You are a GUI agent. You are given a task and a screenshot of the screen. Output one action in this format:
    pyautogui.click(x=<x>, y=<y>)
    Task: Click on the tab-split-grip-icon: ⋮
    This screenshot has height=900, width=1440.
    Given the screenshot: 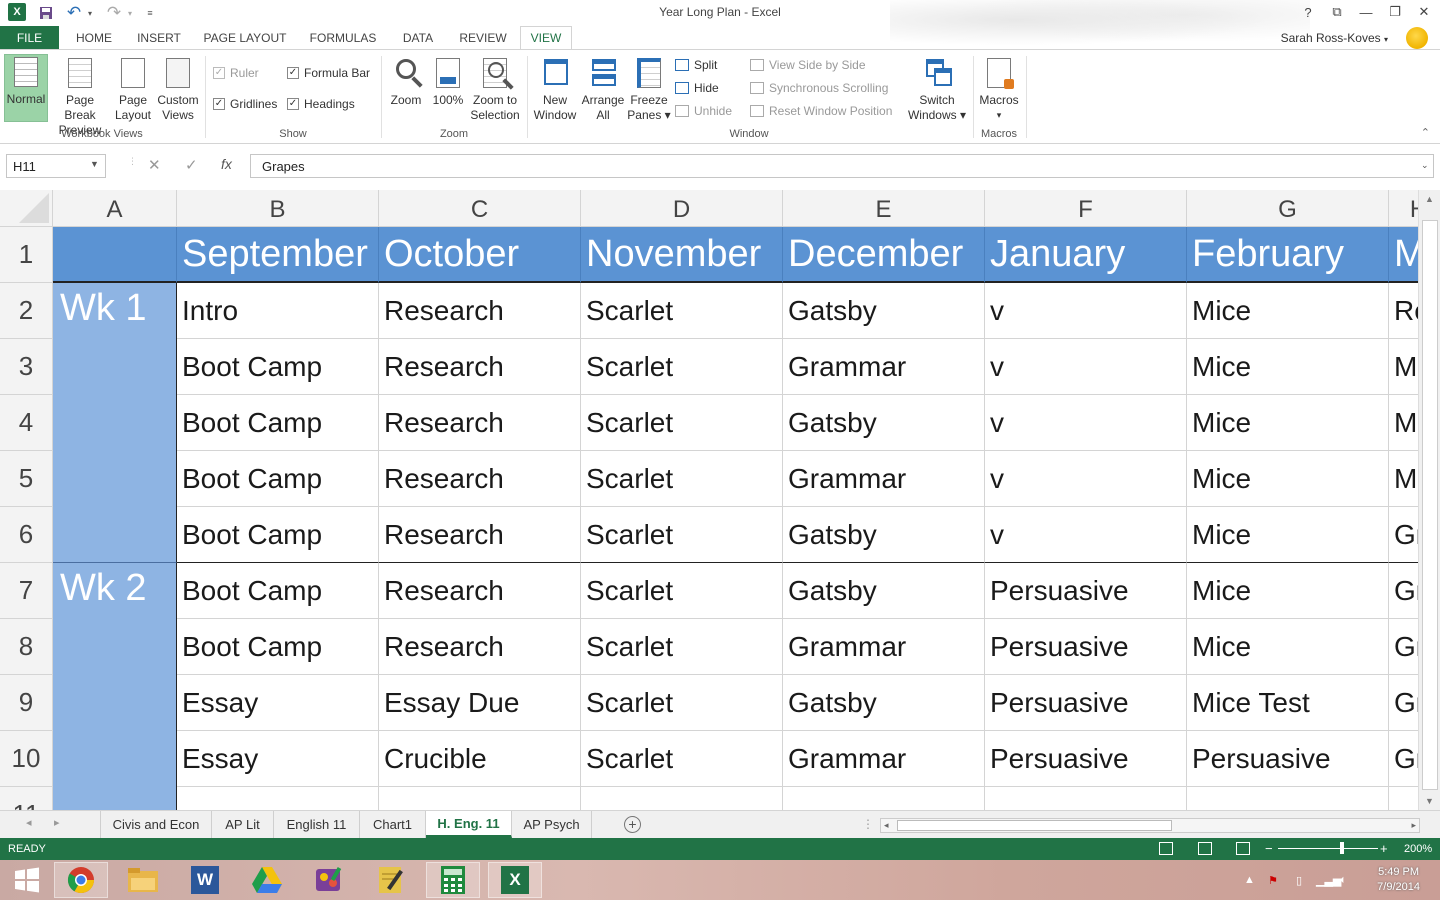 What is the action you would take?
    pyautogui.click(x=868, y=824)
    